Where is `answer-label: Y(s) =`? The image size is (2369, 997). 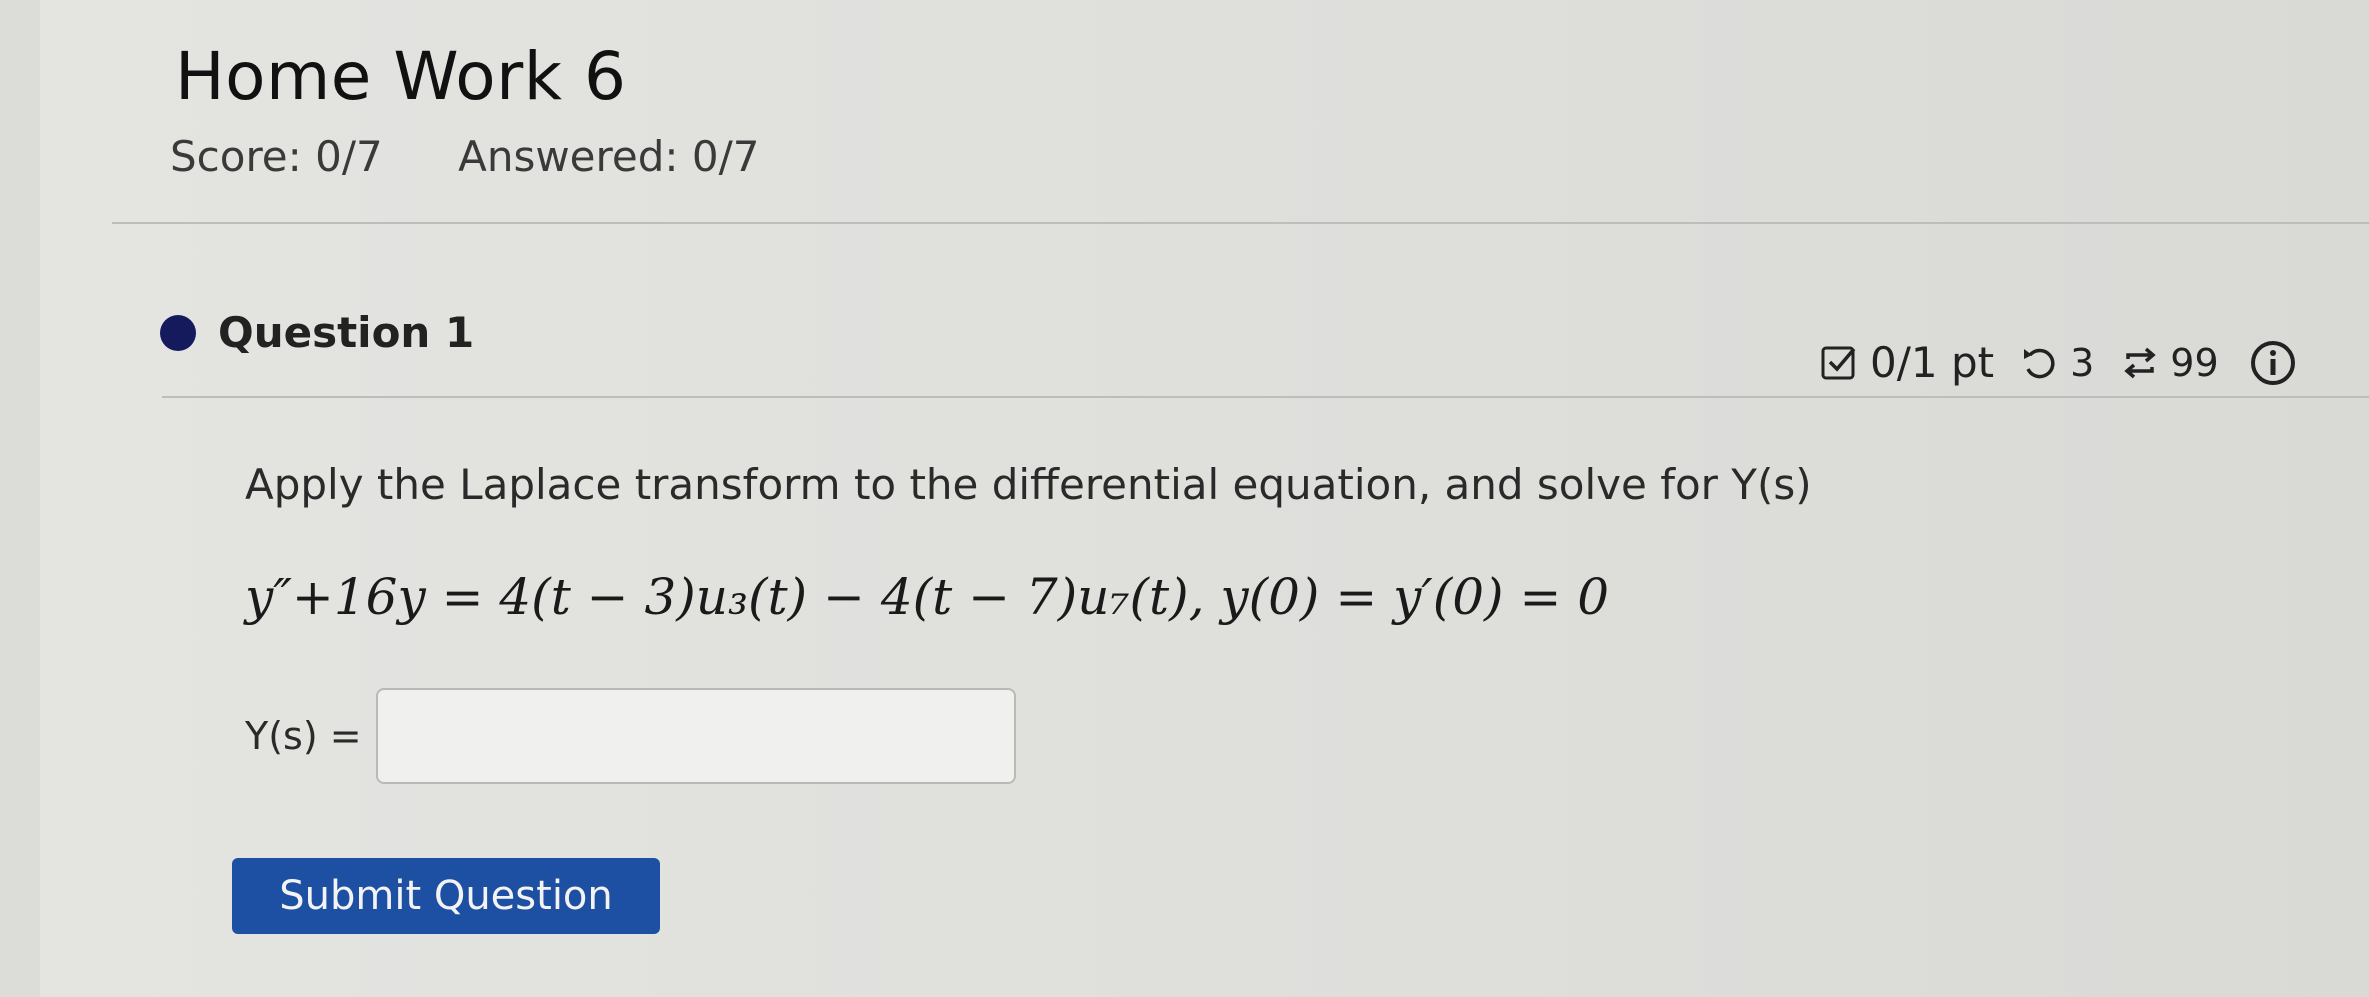 answer-label: Y(s) = is located at coordinates (303, 736).